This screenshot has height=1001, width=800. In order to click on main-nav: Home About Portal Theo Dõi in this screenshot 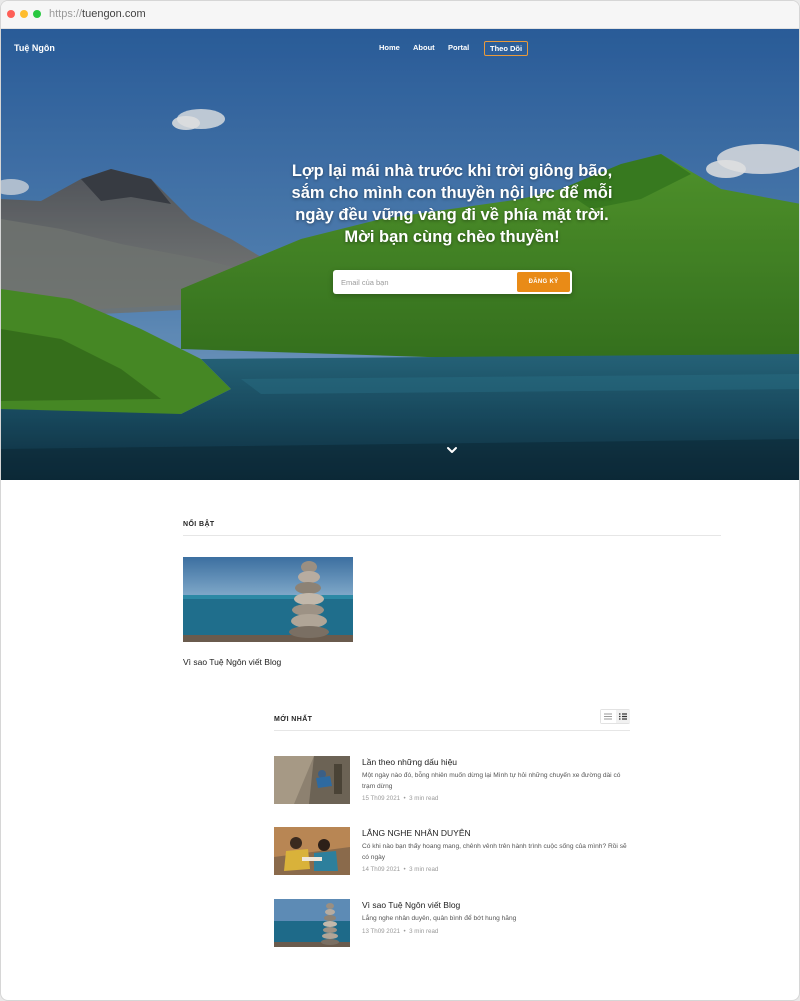, I will do `click(400, 49)`.